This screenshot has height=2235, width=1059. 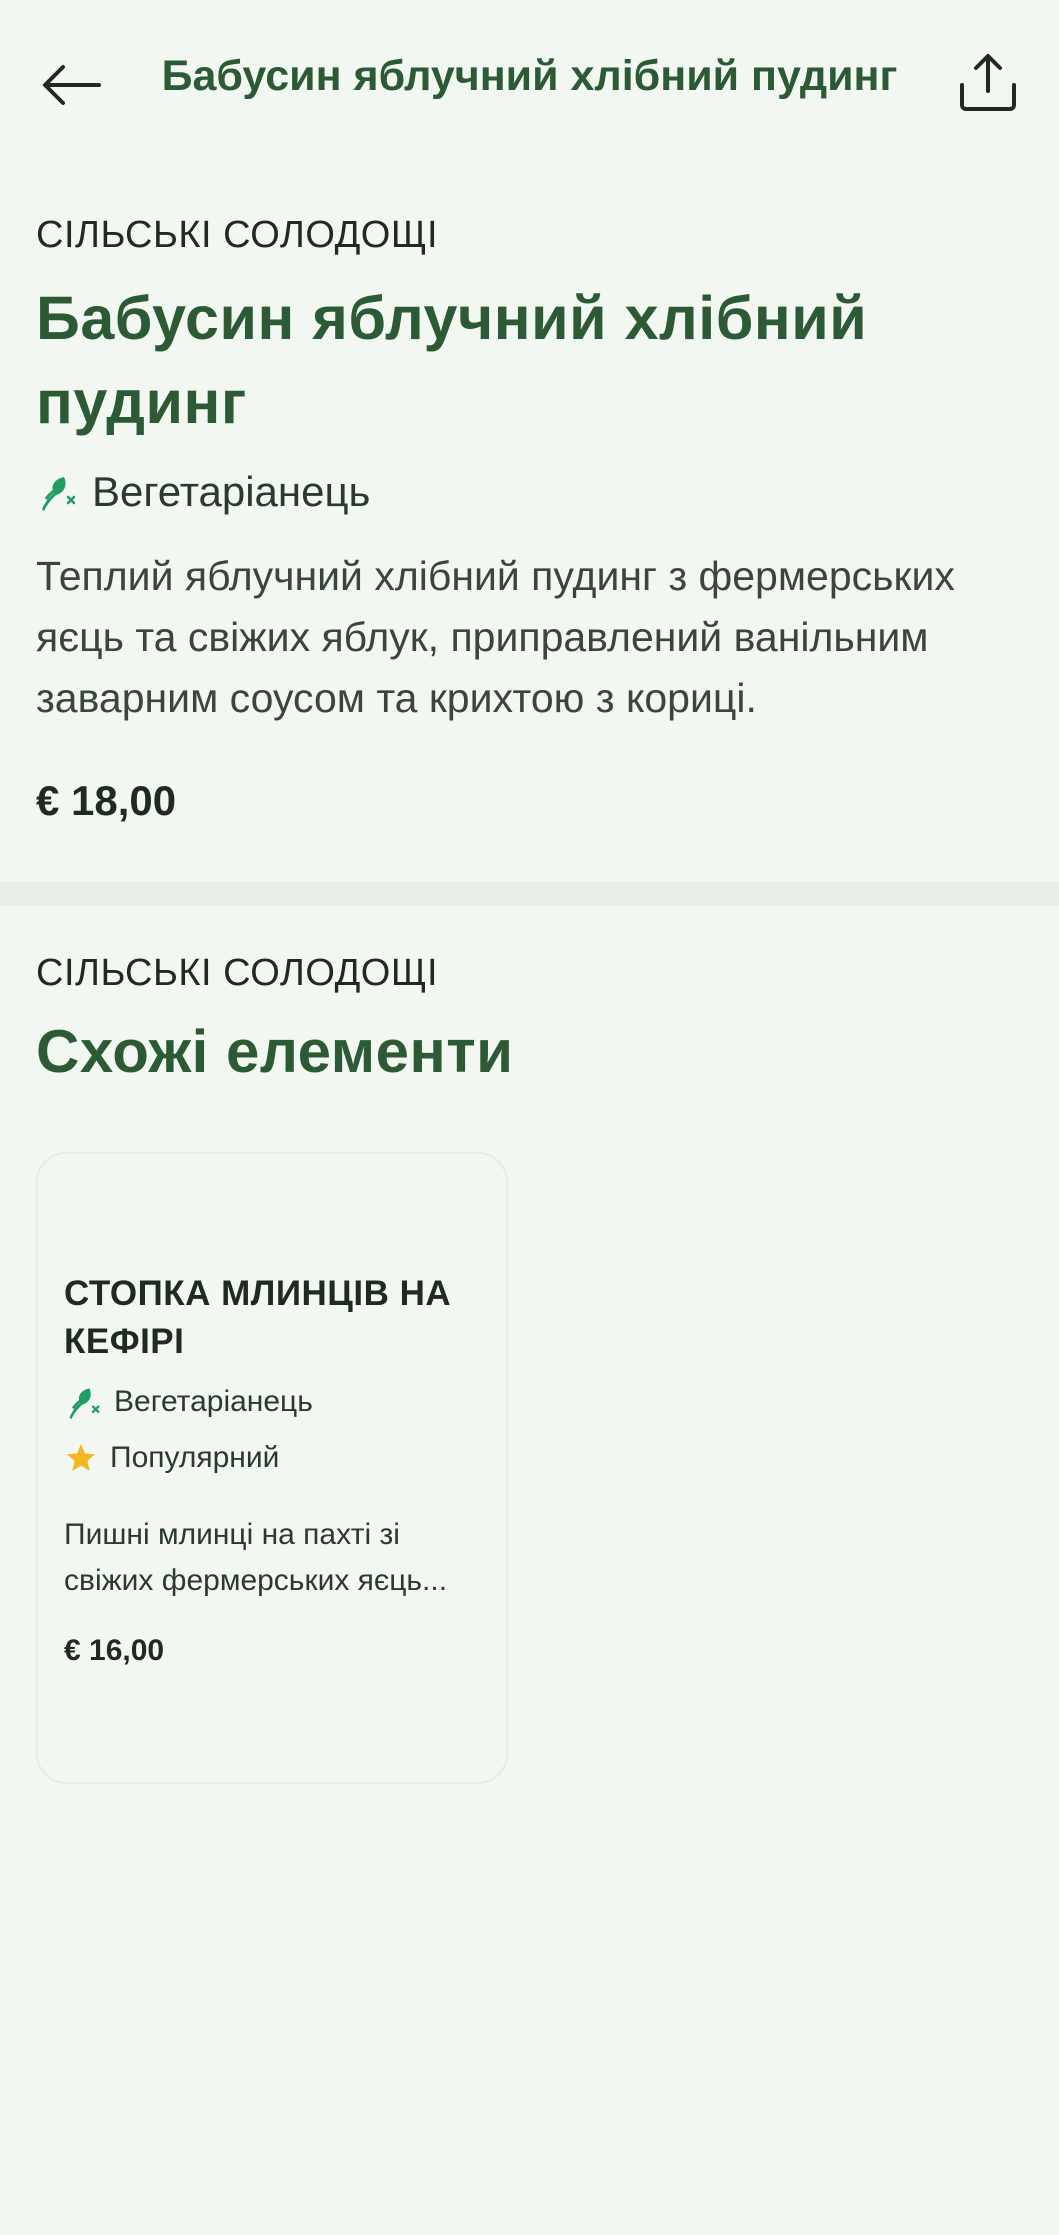 I want to click on tag-label: Вегетаріанець, so click(x=231, y=491).